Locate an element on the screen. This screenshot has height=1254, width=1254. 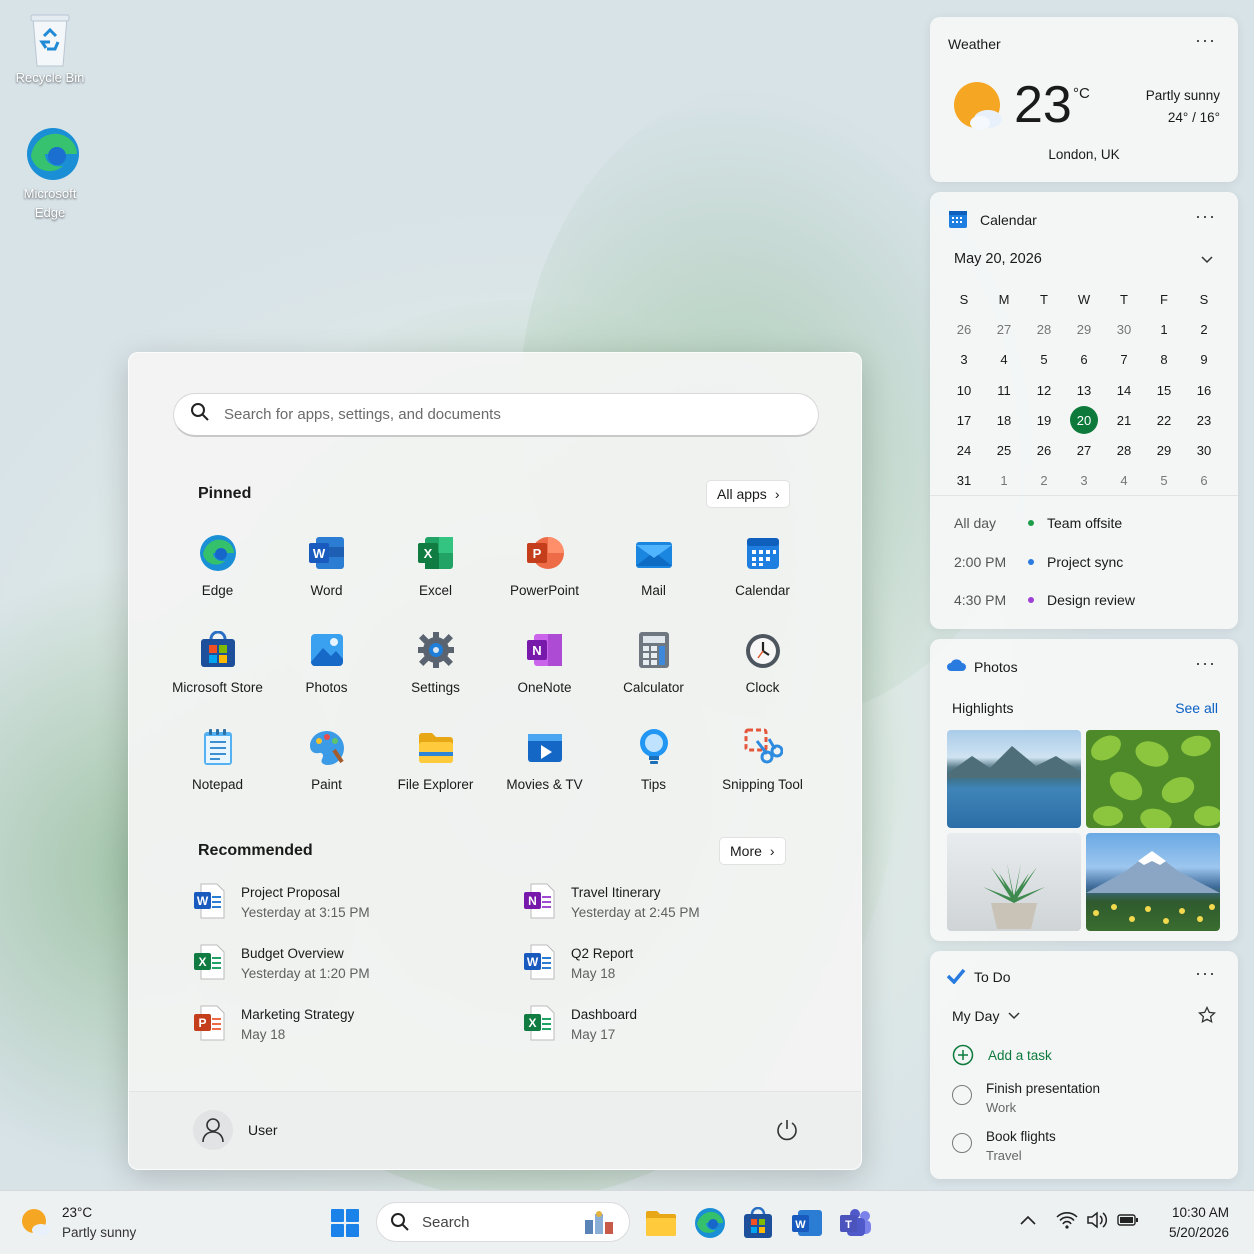
recommended-item: P Marketing Strategy May 18 is located at coordinates (358, 1035).